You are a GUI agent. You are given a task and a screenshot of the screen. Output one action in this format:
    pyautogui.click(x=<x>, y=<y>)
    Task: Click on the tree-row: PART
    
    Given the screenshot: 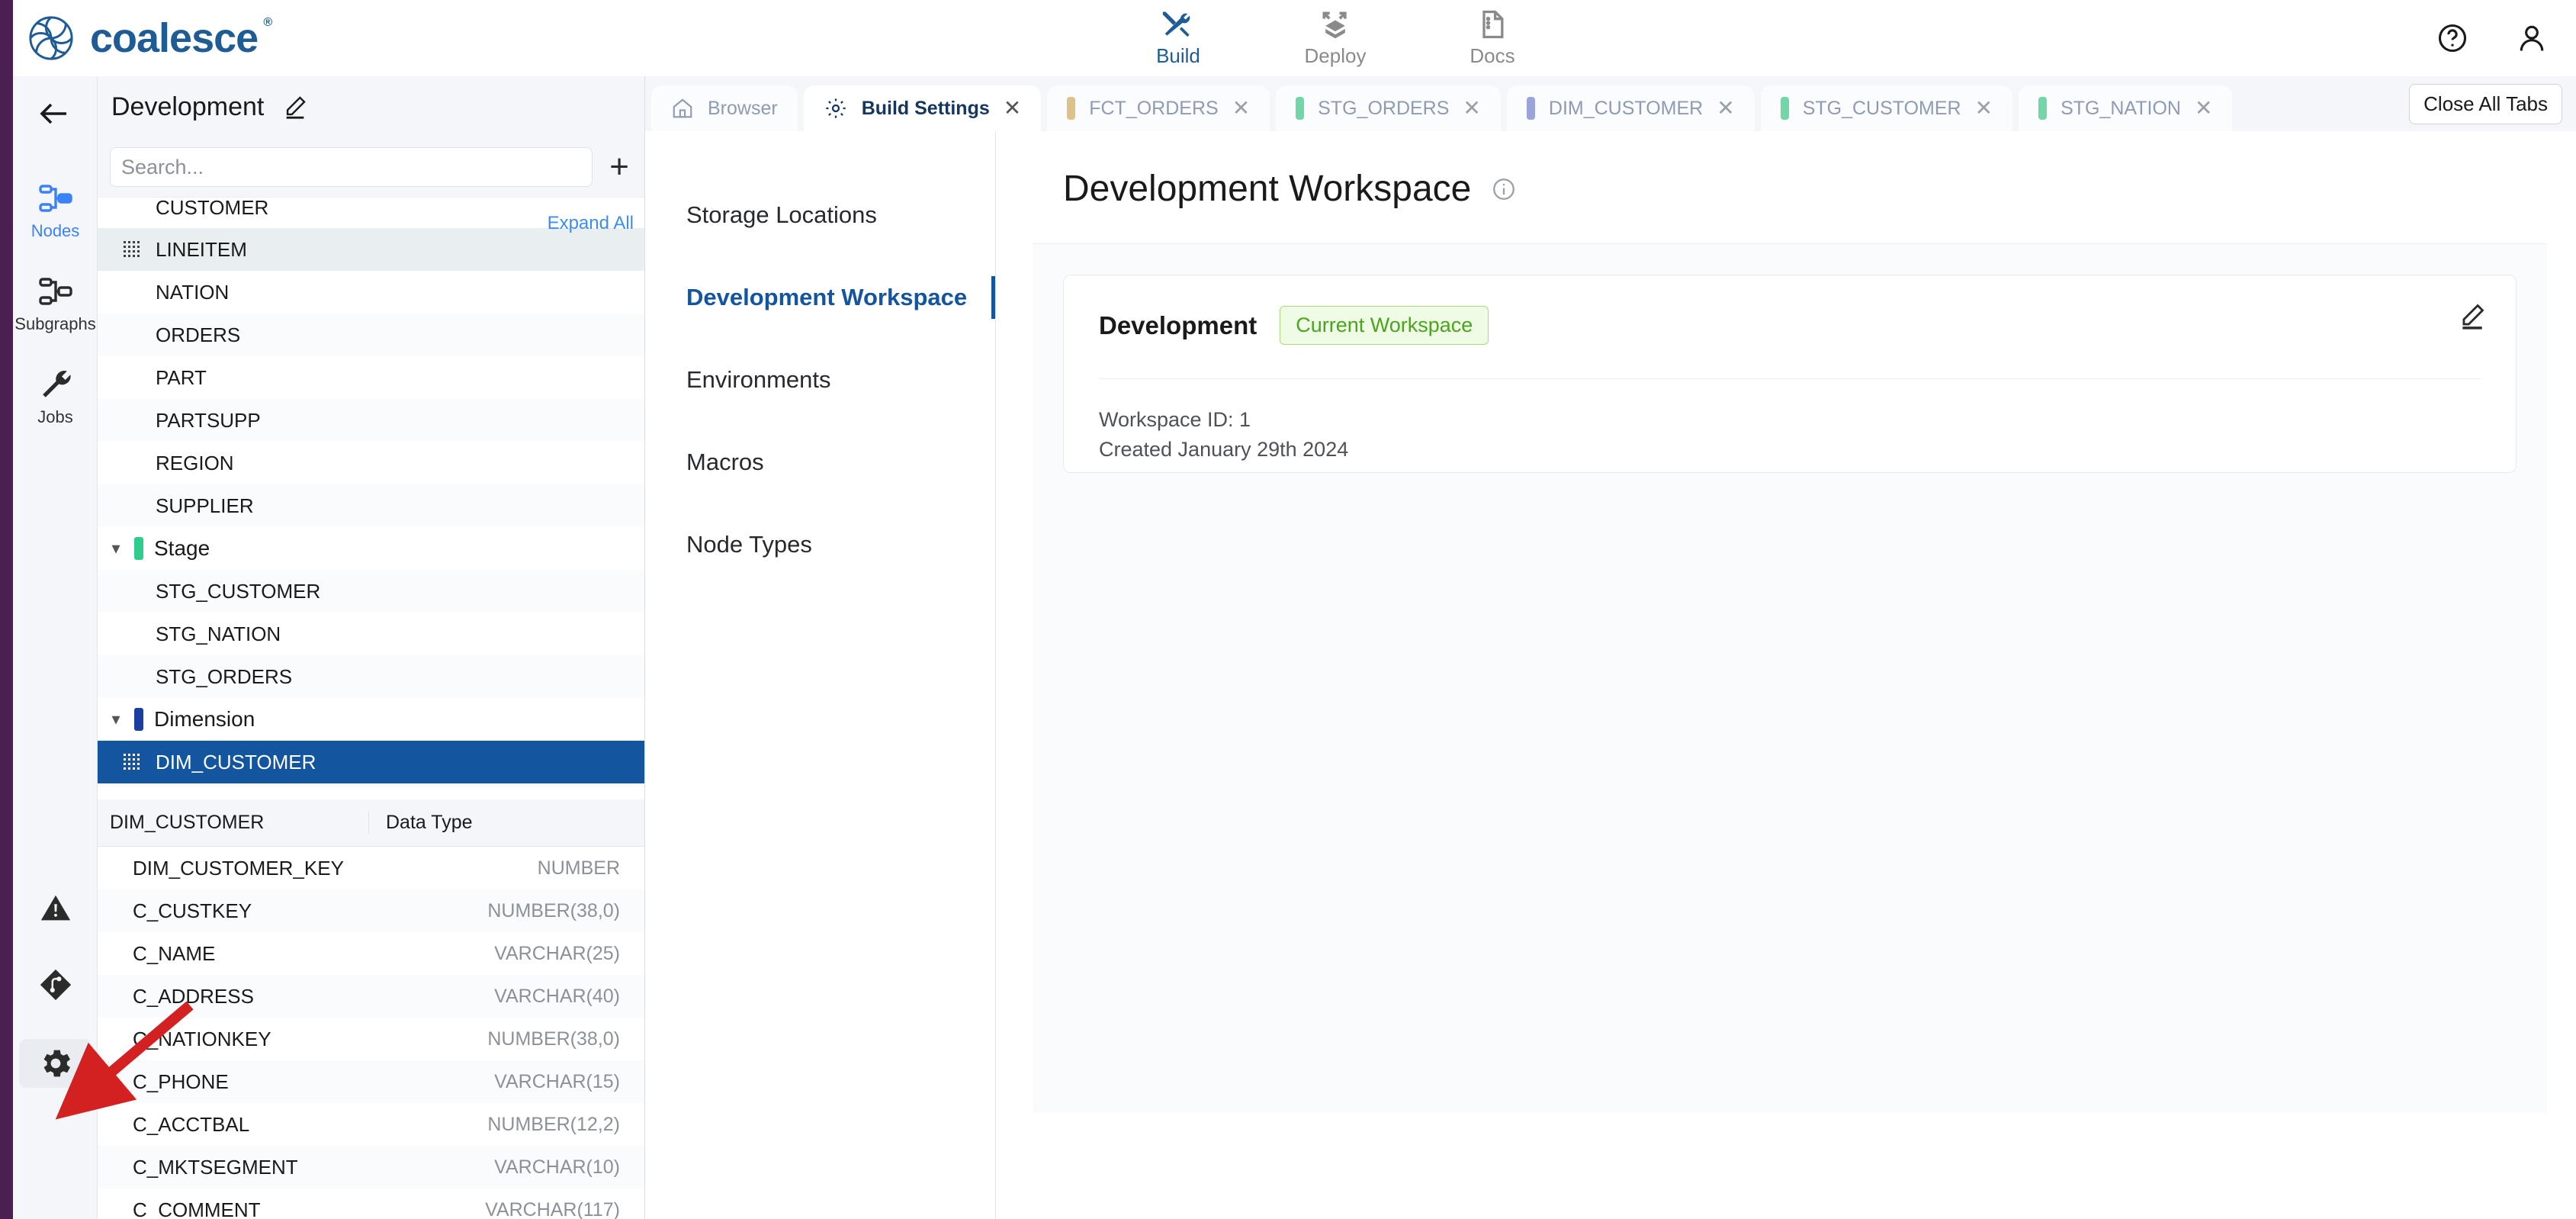 What is the action you would take?
    pyautogui.click(x=371, y=377)
    